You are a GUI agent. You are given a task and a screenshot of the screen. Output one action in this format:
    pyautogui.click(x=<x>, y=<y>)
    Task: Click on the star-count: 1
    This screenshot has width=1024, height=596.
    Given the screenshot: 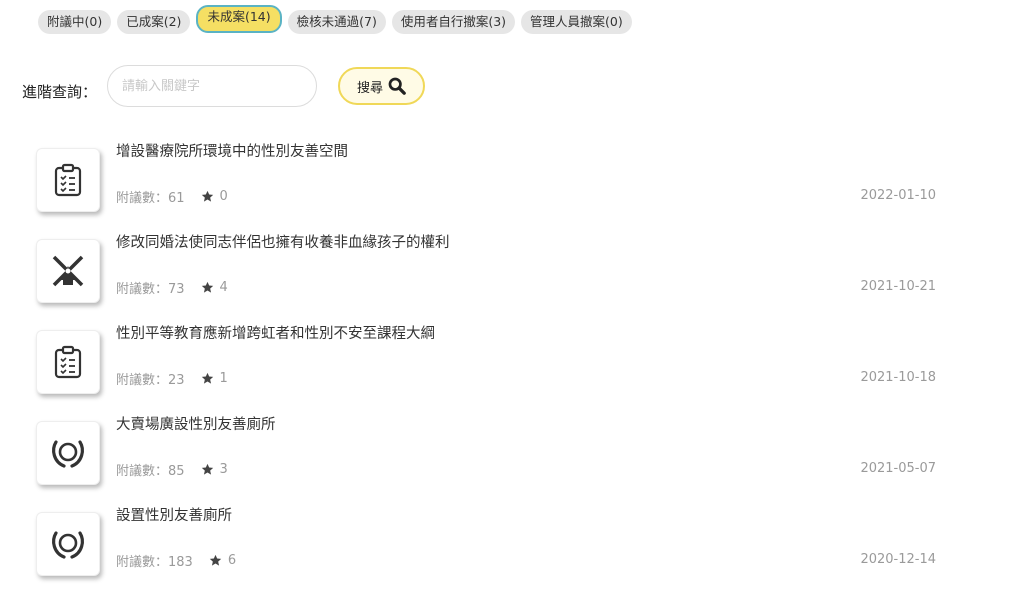 What is the action you would take?
    pyautogui.click(x=223, y=378)
    